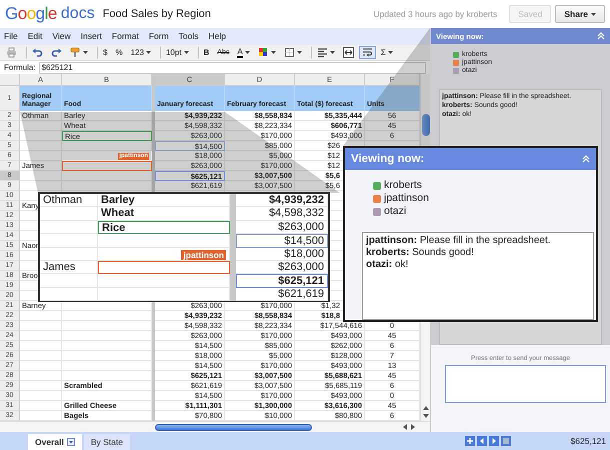 The height and width of the screenshot is (450, 610). I want to click on chat-message: otazi: ok!, so click(388, 265).